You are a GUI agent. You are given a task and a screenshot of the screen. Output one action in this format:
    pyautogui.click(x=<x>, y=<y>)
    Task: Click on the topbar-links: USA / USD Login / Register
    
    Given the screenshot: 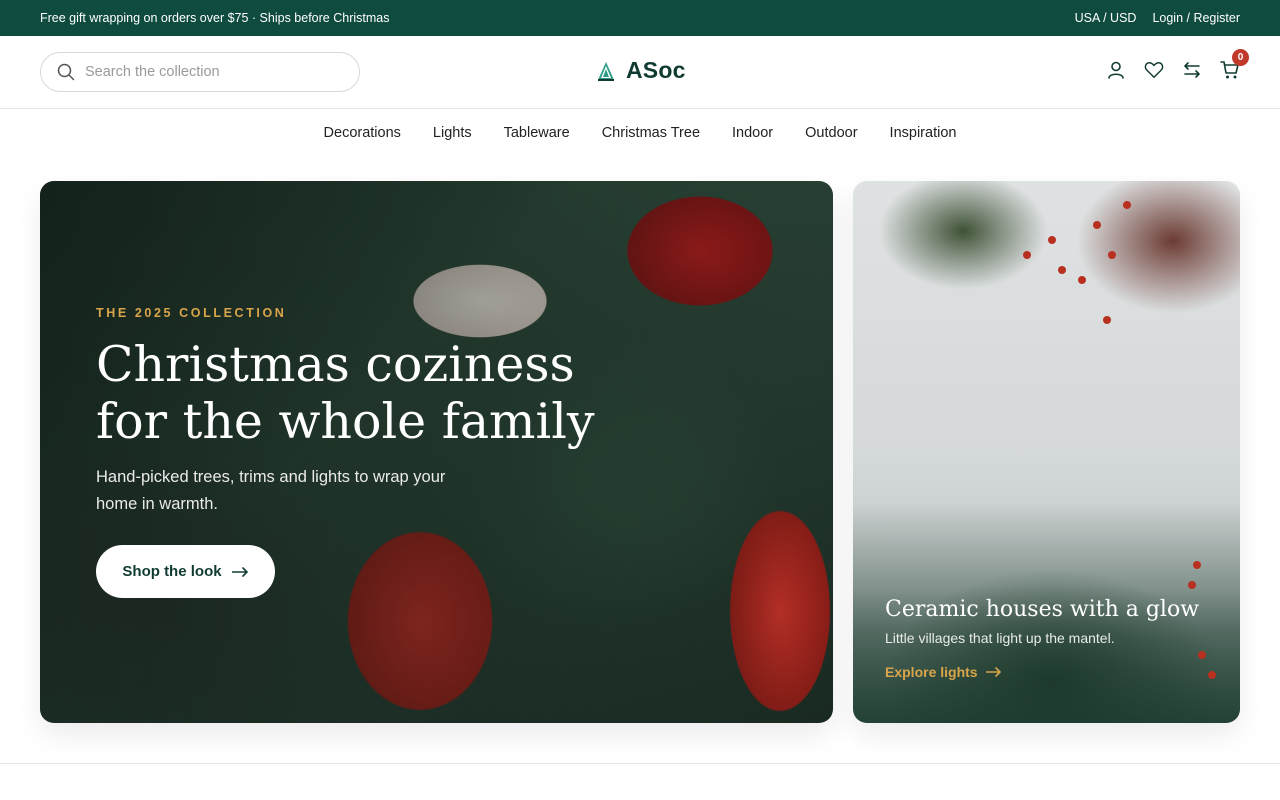 What is the action you would take?
    pyautogui.click(x=1157, y=18)
    